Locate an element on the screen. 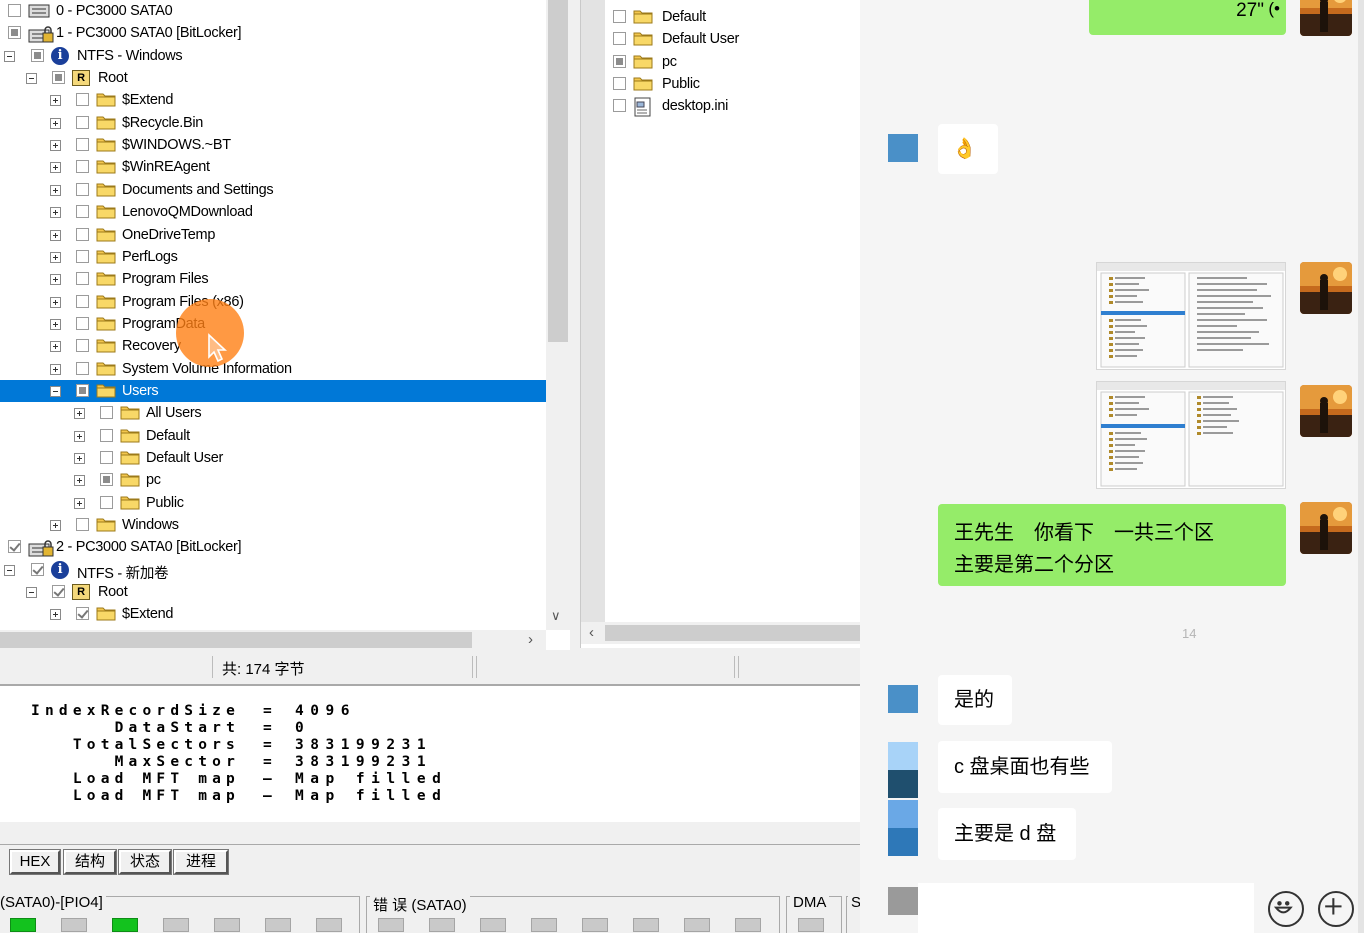  tree-row: $Recycle.Bin is located at coordinates (273, 123).